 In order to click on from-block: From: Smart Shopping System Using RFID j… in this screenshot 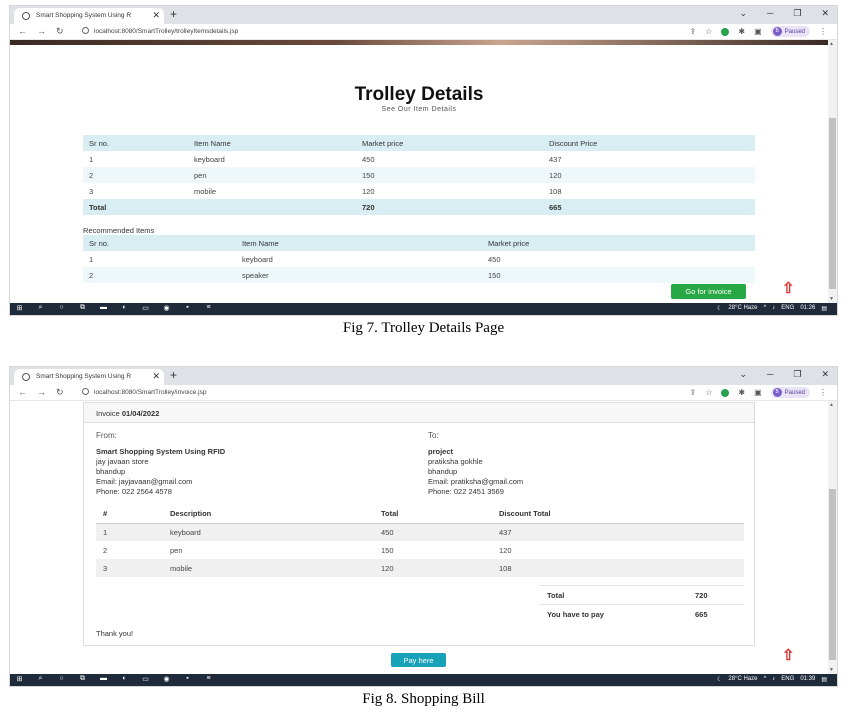, I will do `click(160, 464)`.